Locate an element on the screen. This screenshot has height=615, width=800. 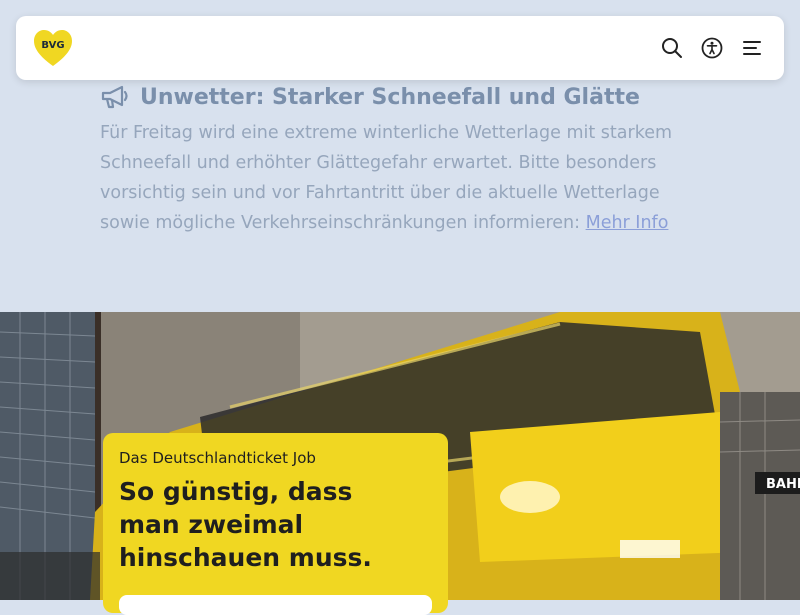
site-header: BVG is located at coordinates (400, 48).